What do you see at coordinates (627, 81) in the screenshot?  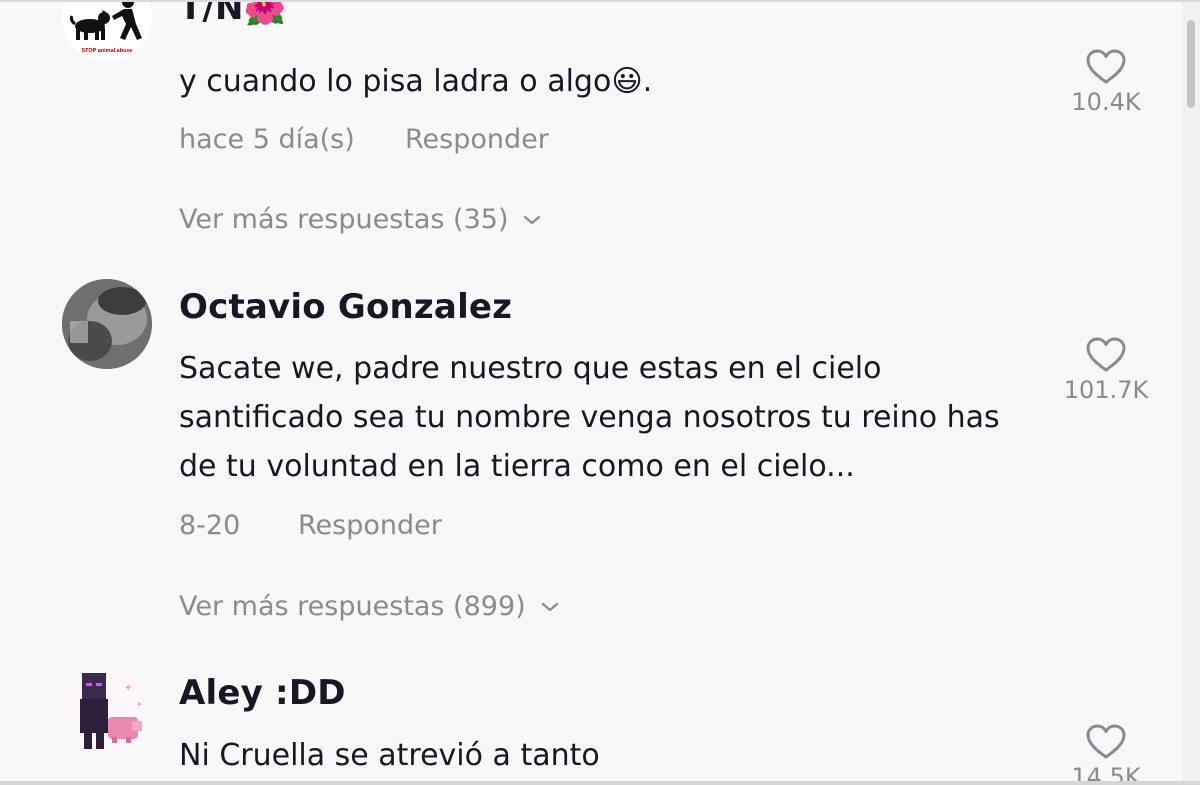 I see `grinning-emoji: 😃` at bounding box center [627, 81].